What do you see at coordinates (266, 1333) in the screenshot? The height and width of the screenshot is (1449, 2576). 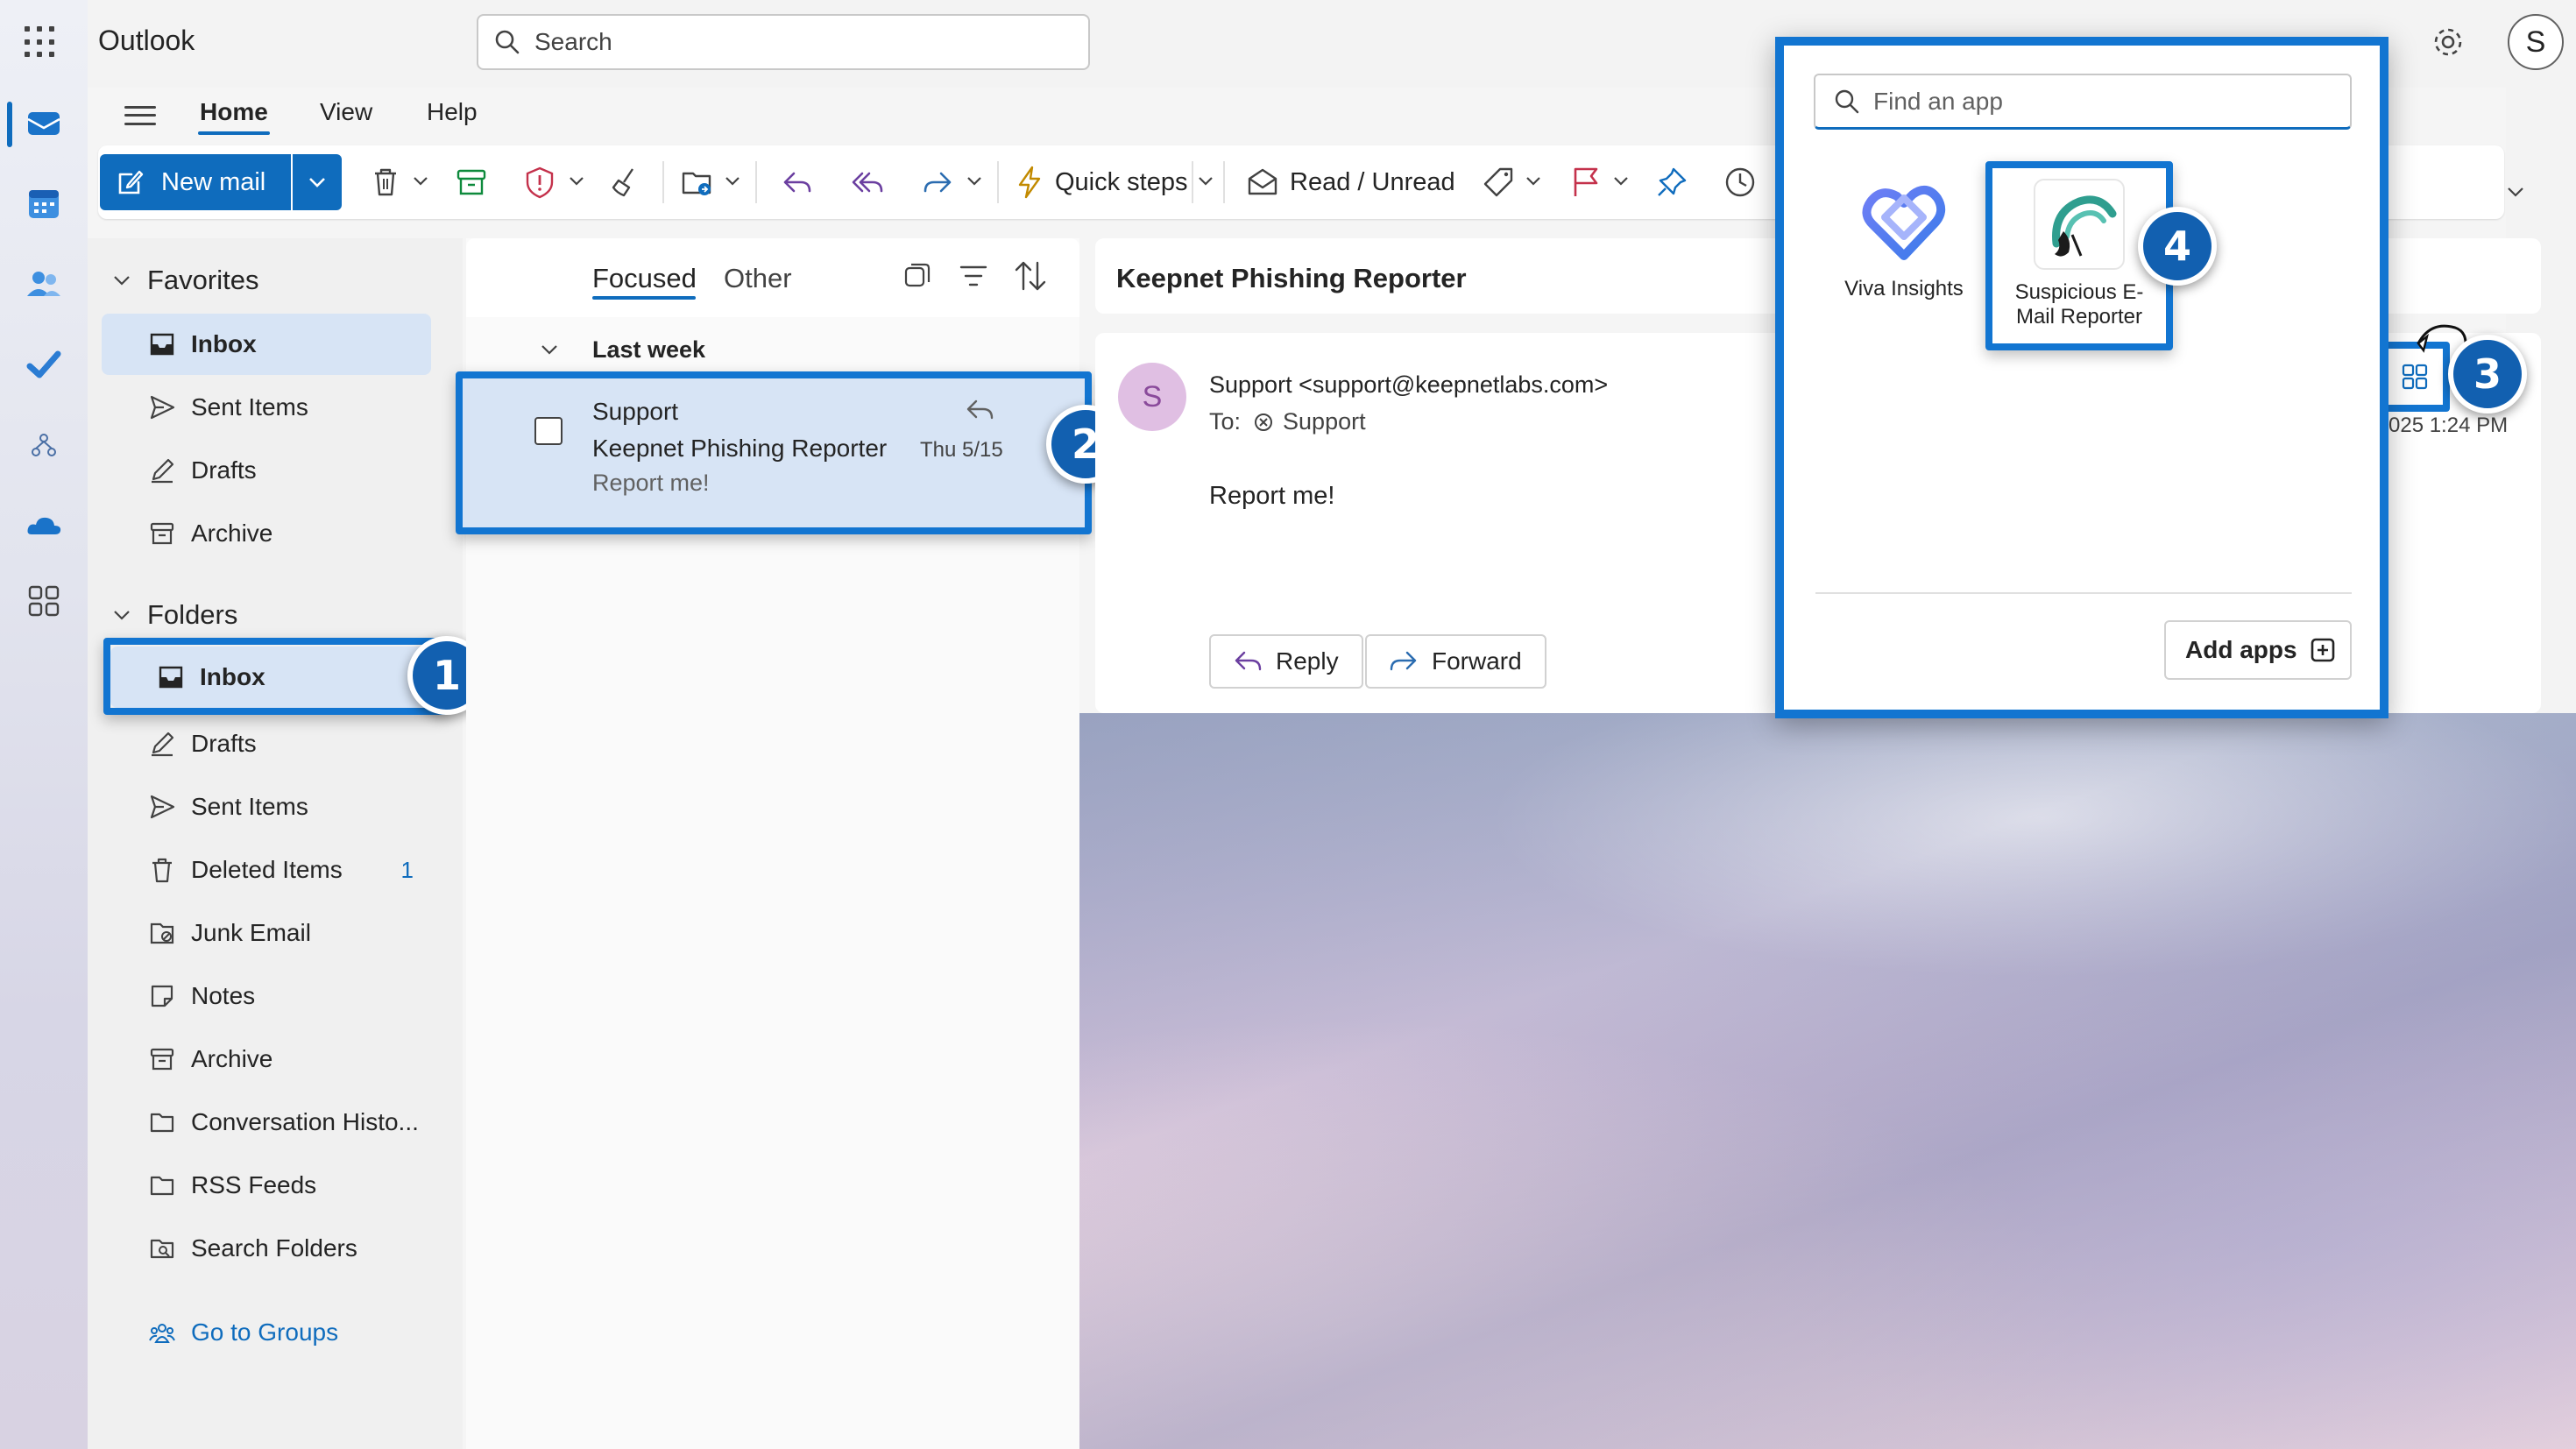 I see `go-to-groups-link: Go to Groups` at bounding box center [266, 1333].